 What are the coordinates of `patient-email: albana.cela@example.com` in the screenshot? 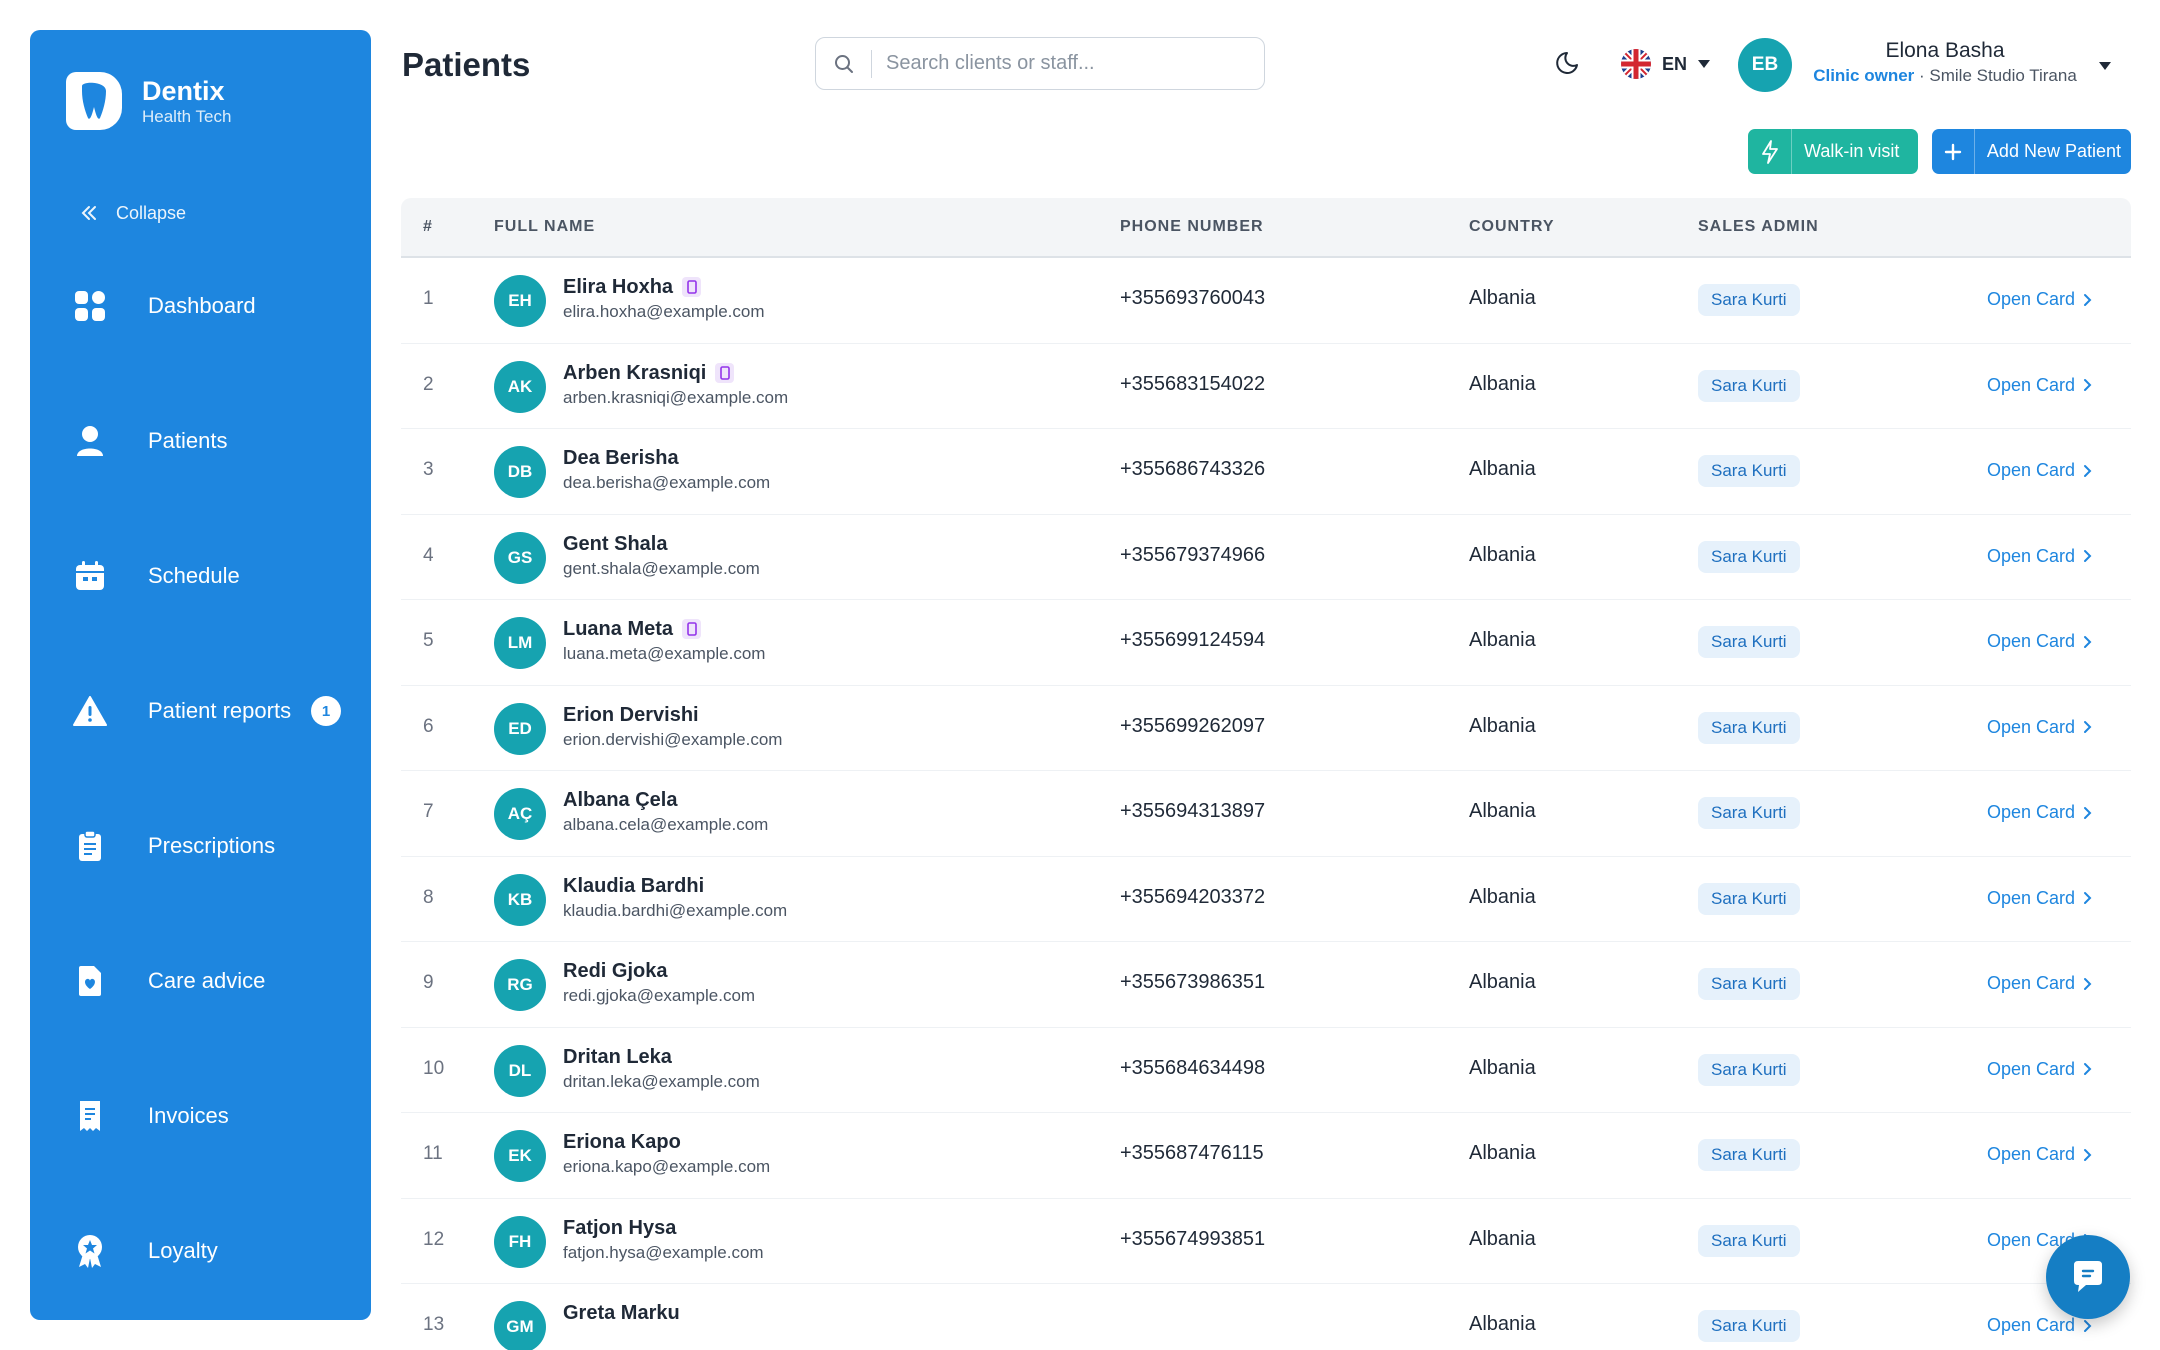 It's located at (666, 824).